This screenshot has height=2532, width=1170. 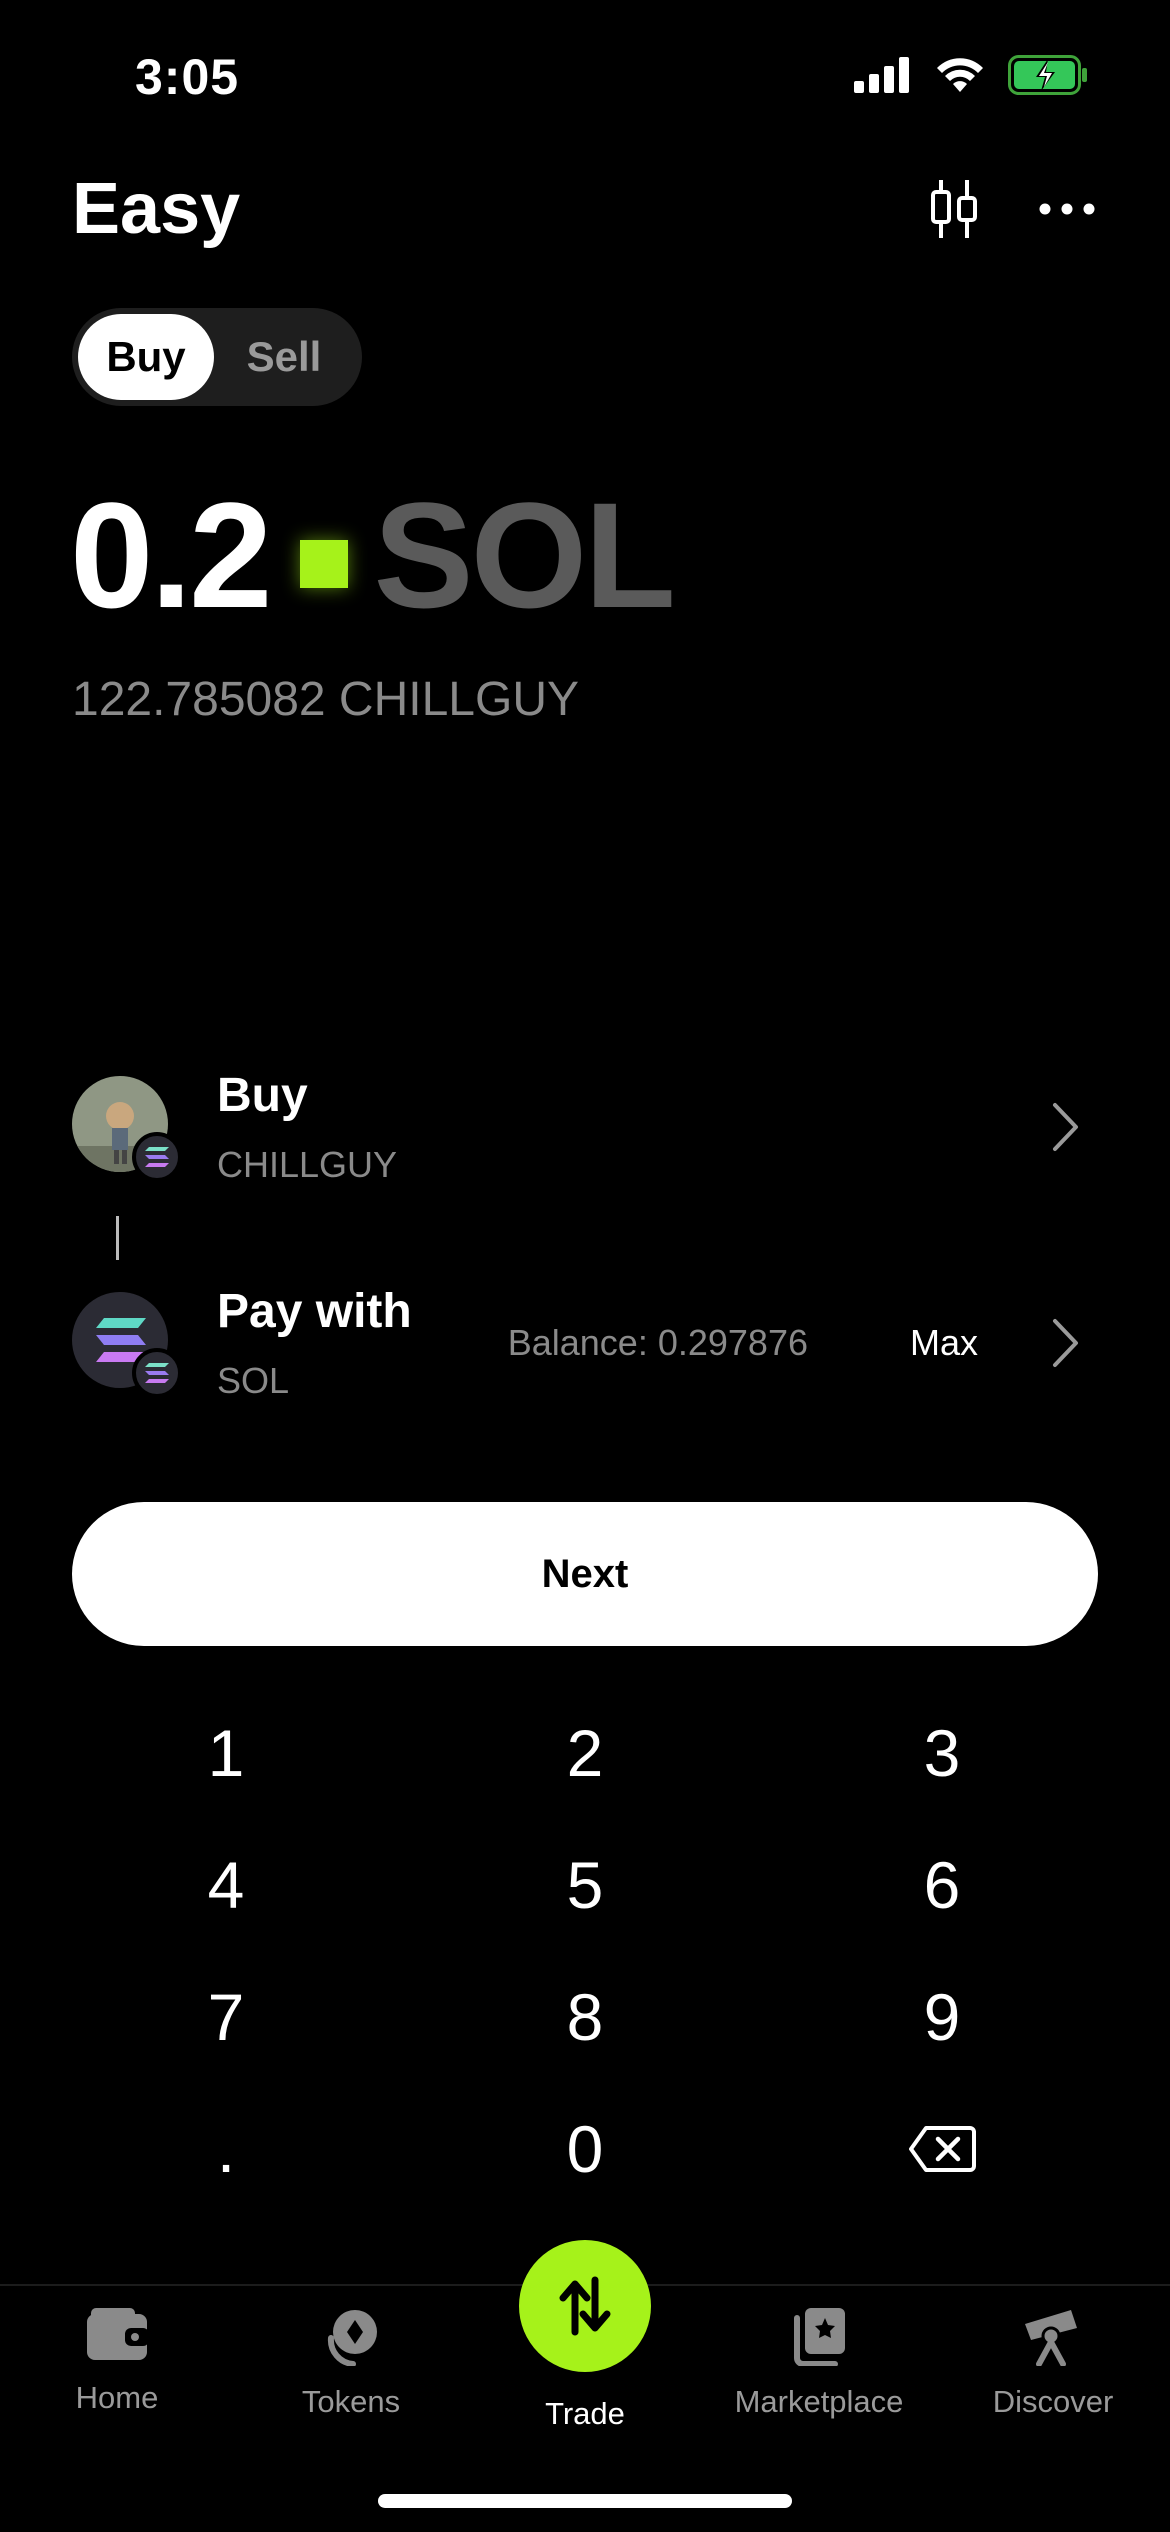 I want to click on swap-icon, so click(x=585, y=2306).